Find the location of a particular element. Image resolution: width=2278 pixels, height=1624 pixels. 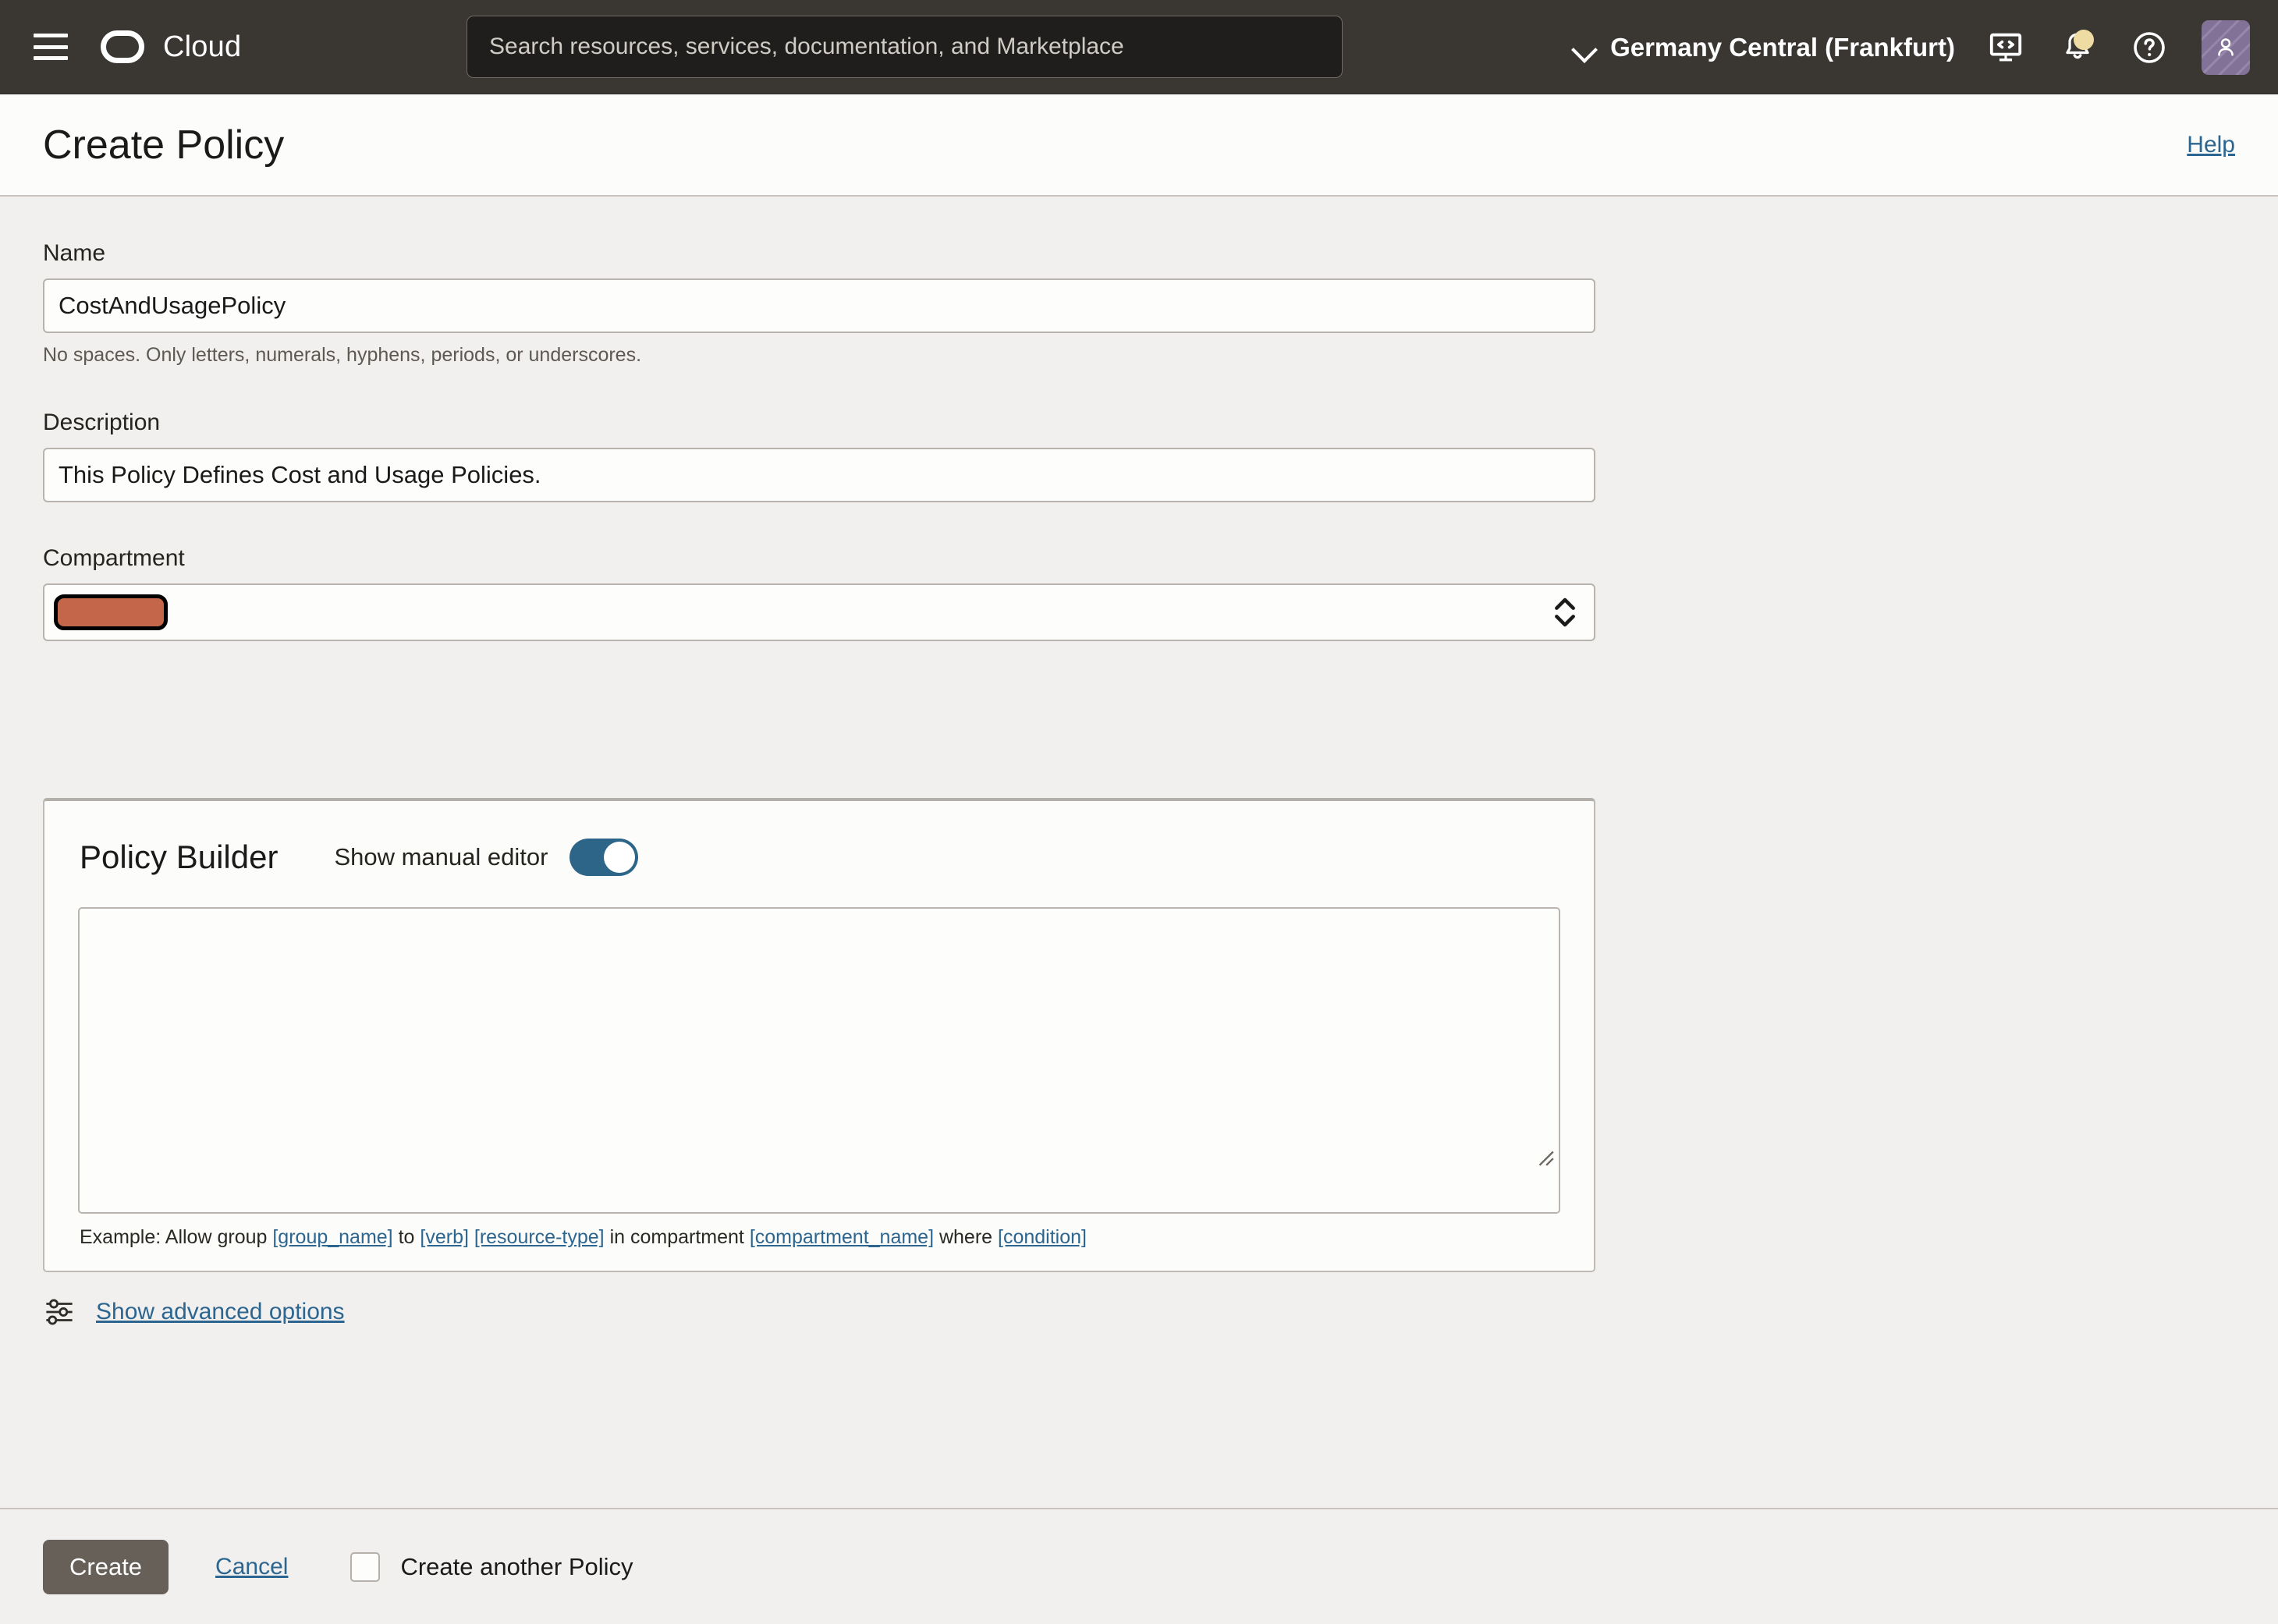

show-manual-editor-label: Show manual editor is located at coordinates (441, 857).